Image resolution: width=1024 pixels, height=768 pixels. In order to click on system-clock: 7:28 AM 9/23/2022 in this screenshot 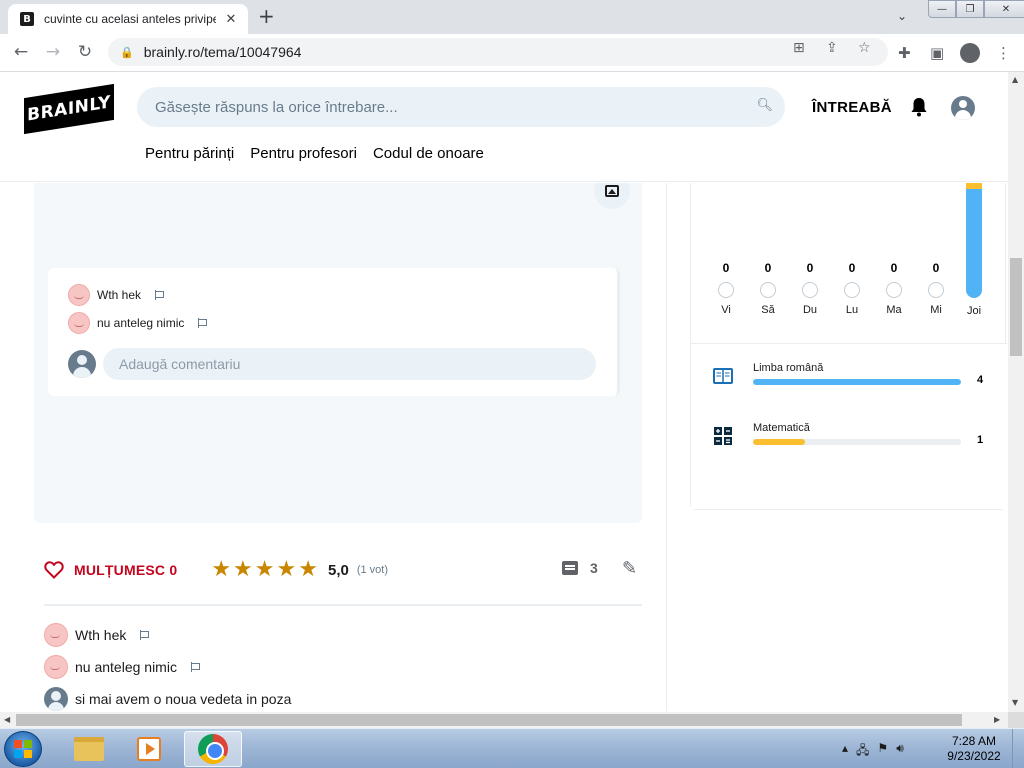, I will do `click(974, 749)`.